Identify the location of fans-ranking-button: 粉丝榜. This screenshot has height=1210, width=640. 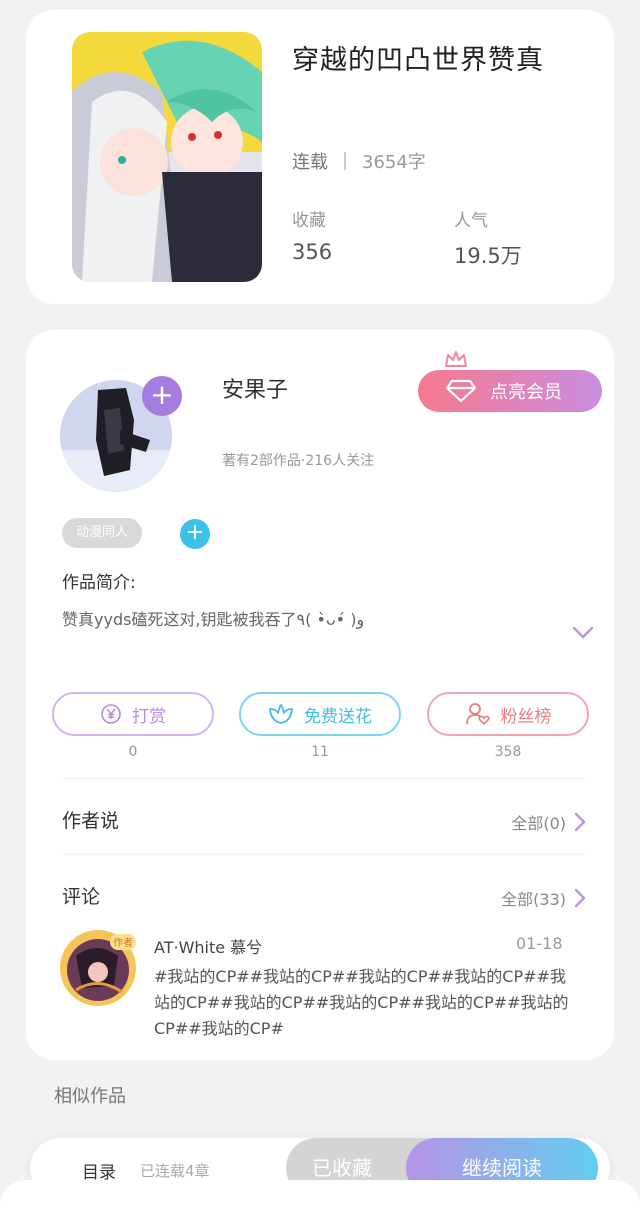
(508, 714).